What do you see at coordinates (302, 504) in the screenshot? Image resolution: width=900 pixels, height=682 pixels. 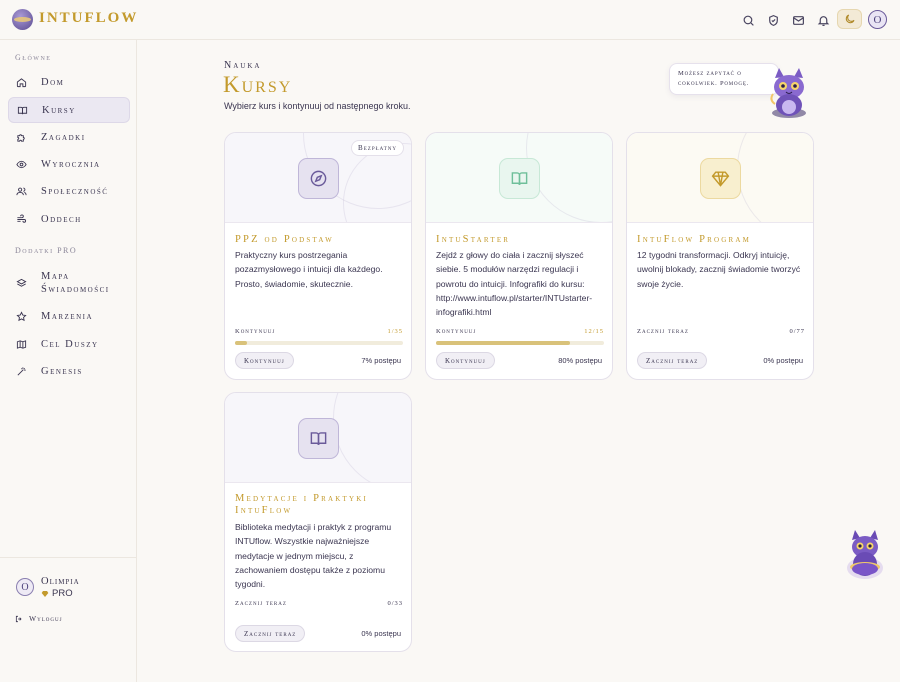 I see `course-title: Medytacje i Praktyki IntuFlow` at bounding box center [302, 504].